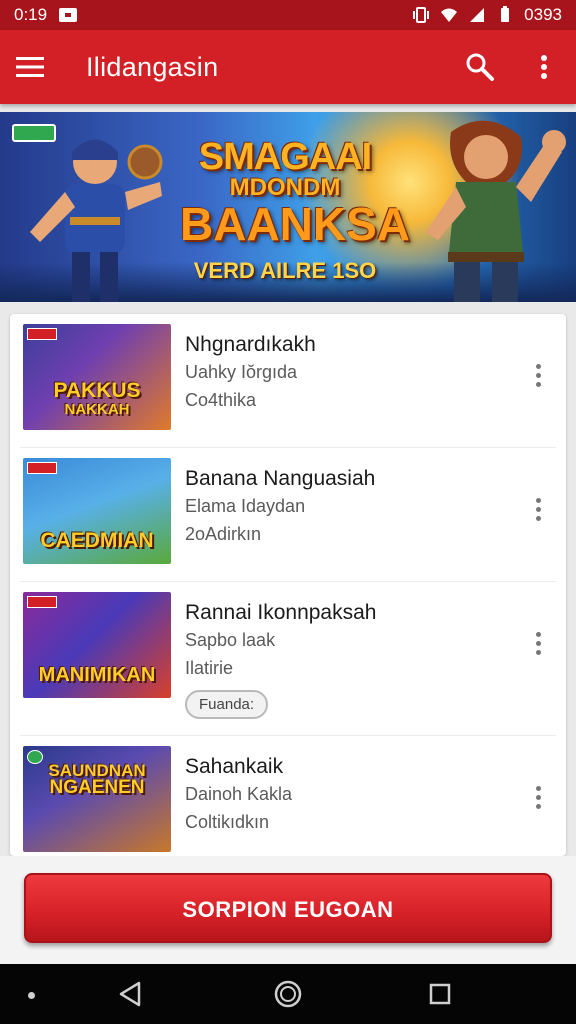 This screenshot has height=1024, width=576. Describe the element at coordinates (97, 675) in the screenshot. I see `thumbnail-title: MANIMIKAN` at that location.